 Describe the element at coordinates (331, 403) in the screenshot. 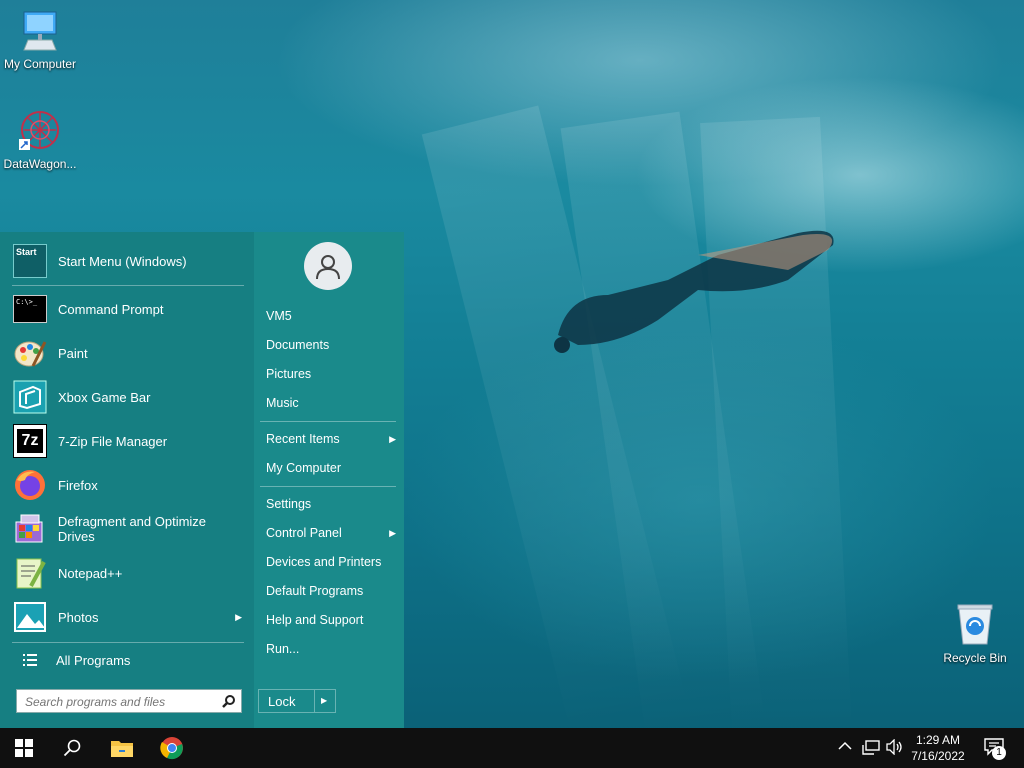

I see `menu-item-music: Music` at that location.